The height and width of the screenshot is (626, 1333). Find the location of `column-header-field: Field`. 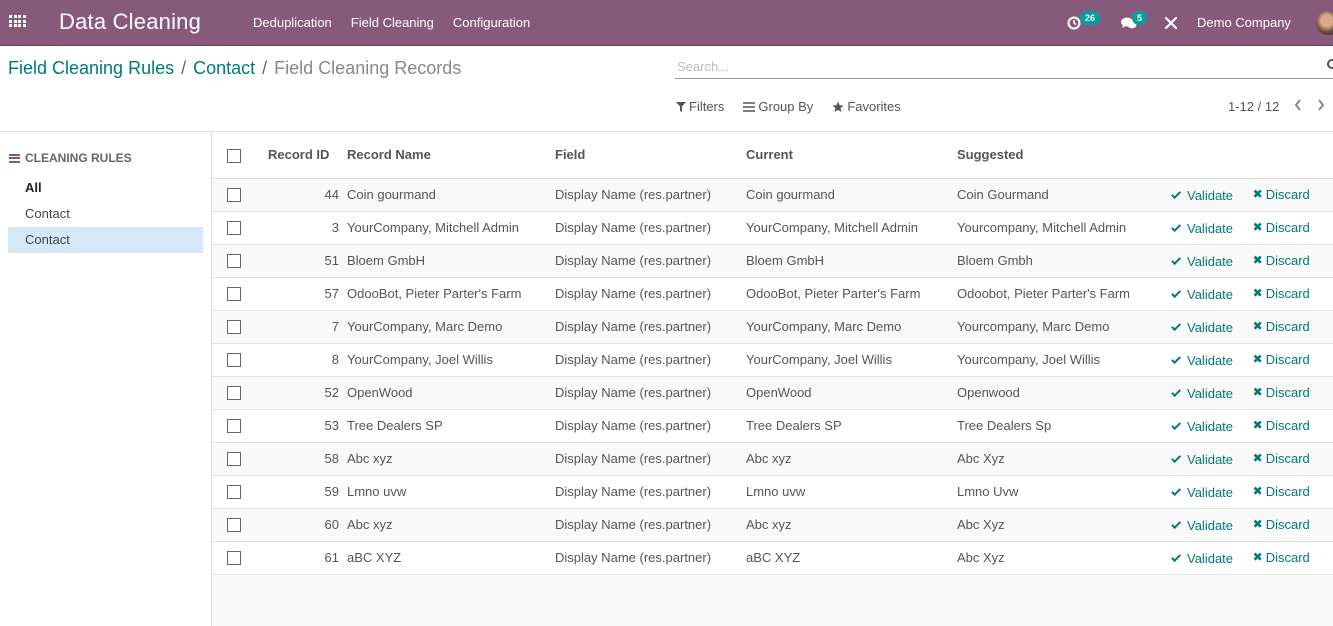

column-header-field: Field is located at coordinates (650, 155).